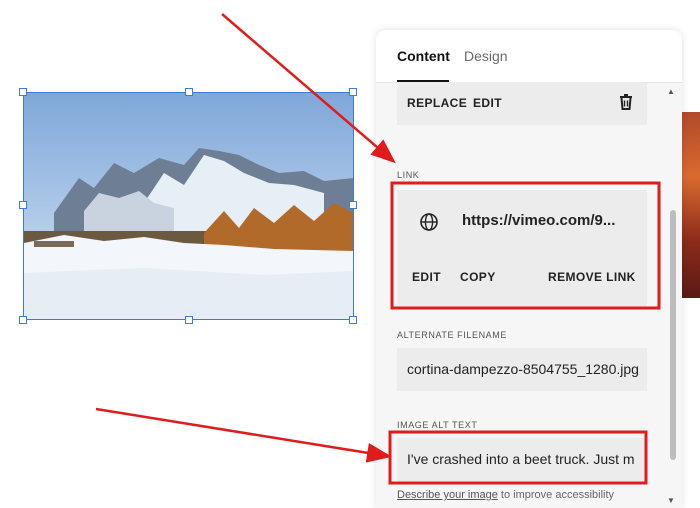 The image size is (700, 508). Describe the element at coordinates (437, 425) in the screenshot. I see `alt-text-section-label: IMAGE ALT TEXT` at that location.